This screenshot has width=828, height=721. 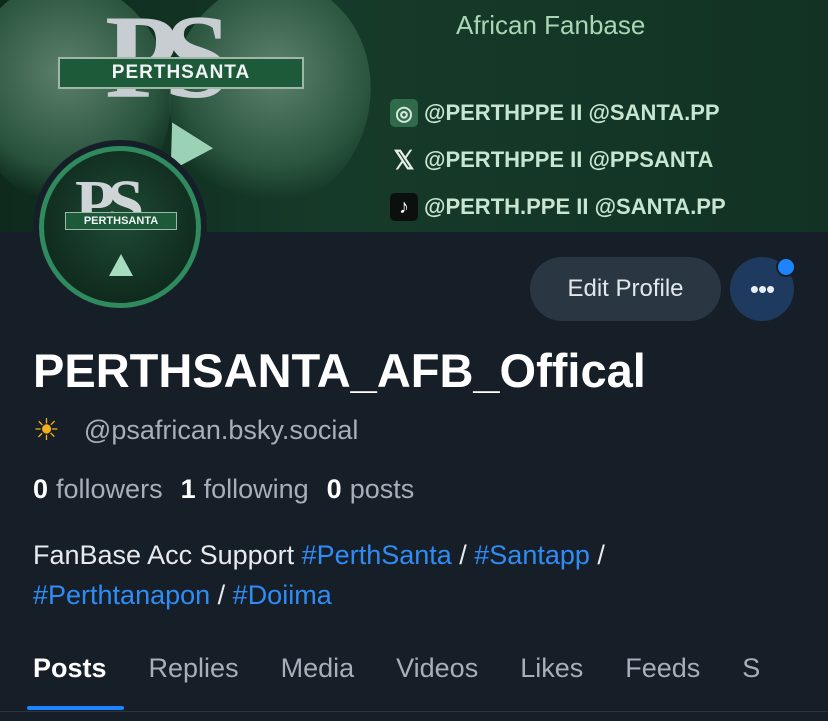 I want to click on tab-videos: Videos, so click(x=437, y=668).